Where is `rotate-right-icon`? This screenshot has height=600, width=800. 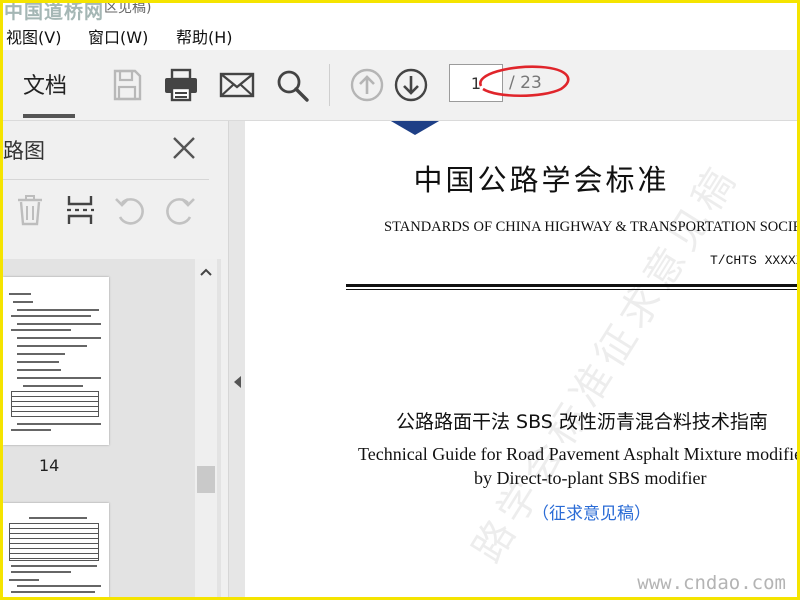 rotate-right-icon is located at coordinates (180, 210).